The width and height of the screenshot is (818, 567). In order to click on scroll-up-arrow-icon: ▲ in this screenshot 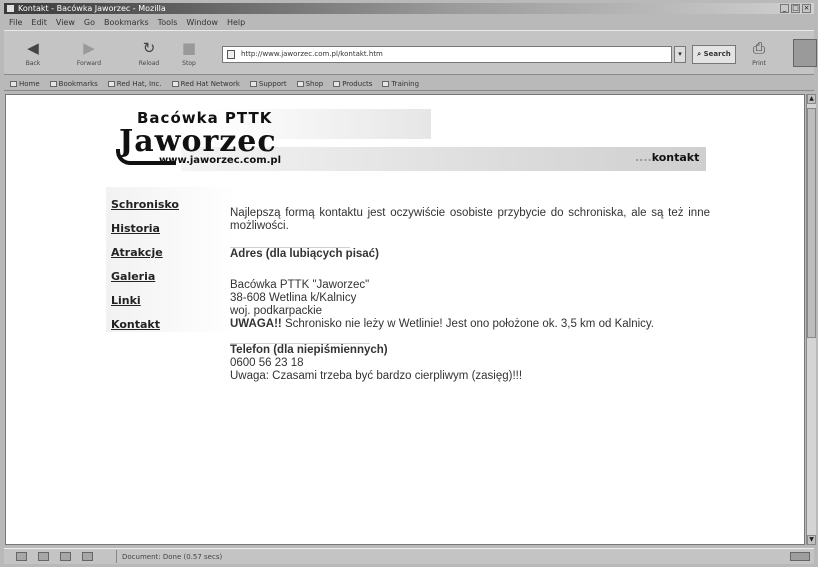, I will do `click(811, 99)`.